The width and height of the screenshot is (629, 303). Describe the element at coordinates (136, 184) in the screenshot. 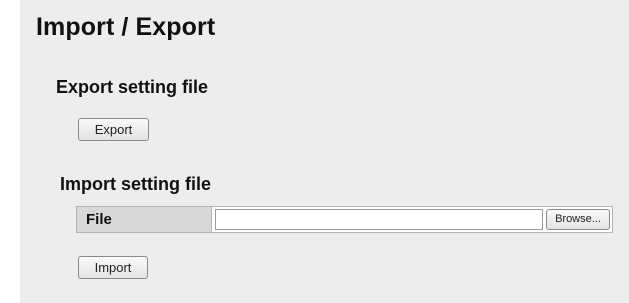

I see `import-section-title: Import setting file` at that location.